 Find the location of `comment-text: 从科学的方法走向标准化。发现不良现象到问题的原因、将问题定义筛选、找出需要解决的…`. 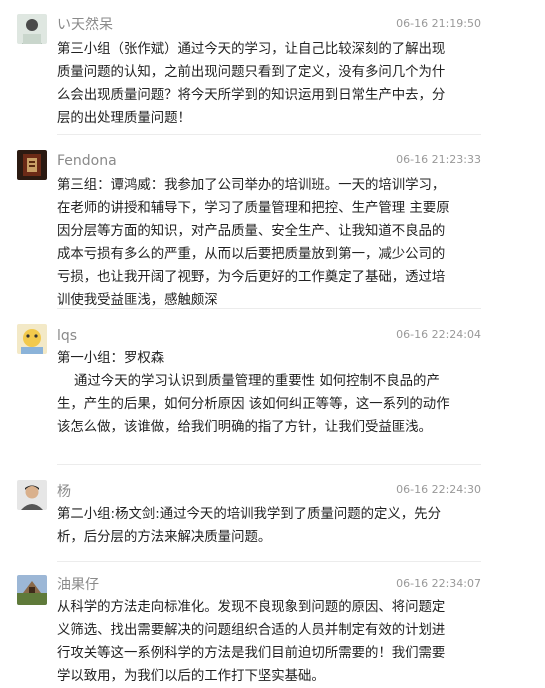

comment-text: 从科学的方法走向标准化。发现不良现象到问题的原因、将问题定义筛选、找出需要解决的… is located at coordinates (251, 642).